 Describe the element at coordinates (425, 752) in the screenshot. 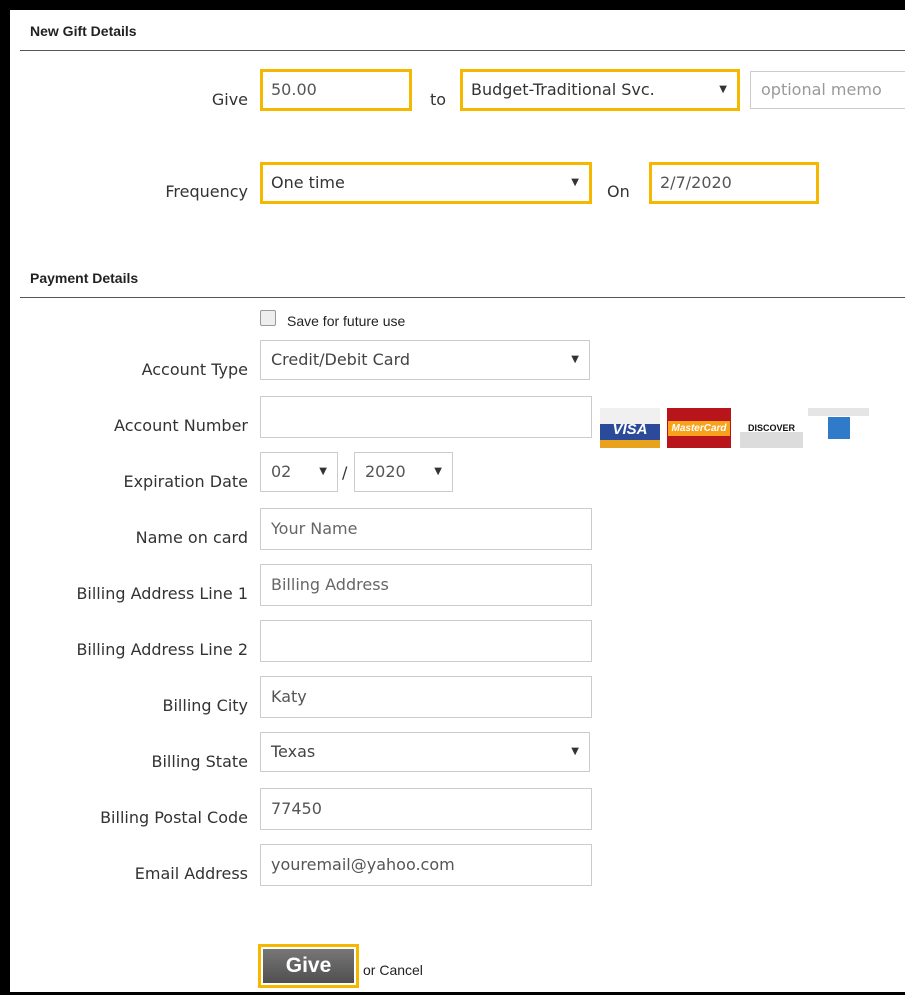

I see `state-select: Texas ▼` at that location.